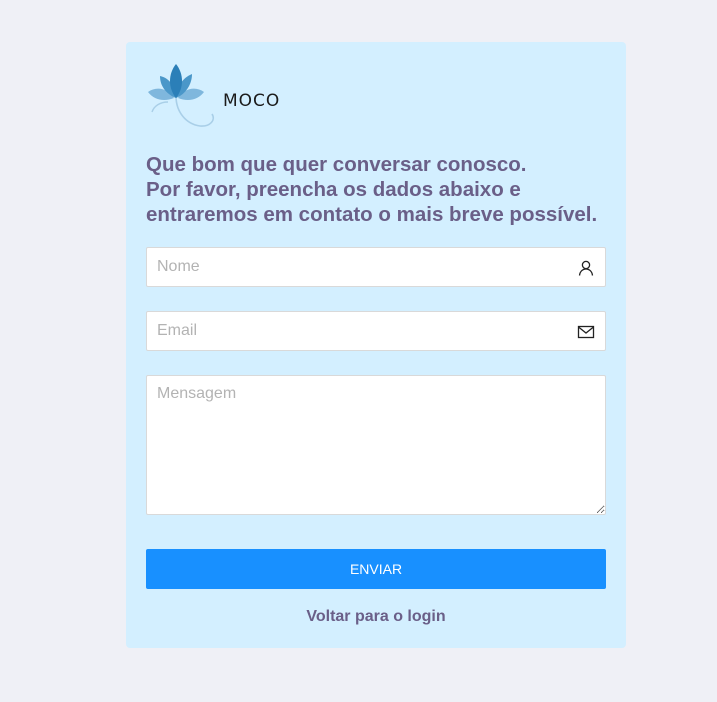 This screenshot has height=702, width=717. I want to click on heading-line-1: Que bom que quer conversar conosco., so click(336, 164).